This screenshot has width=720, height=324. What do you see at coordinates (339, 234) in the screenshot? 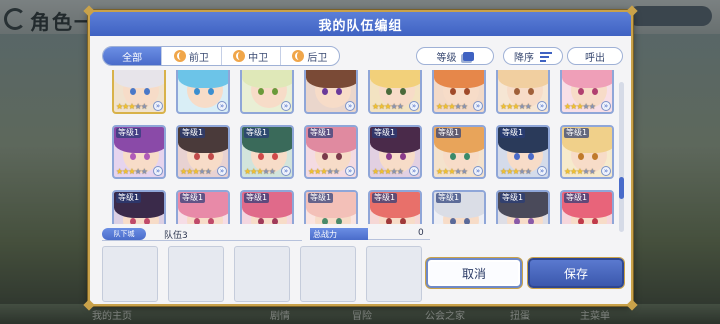
I see `total-power-label: 总战力` at bounding box center [339, 234].